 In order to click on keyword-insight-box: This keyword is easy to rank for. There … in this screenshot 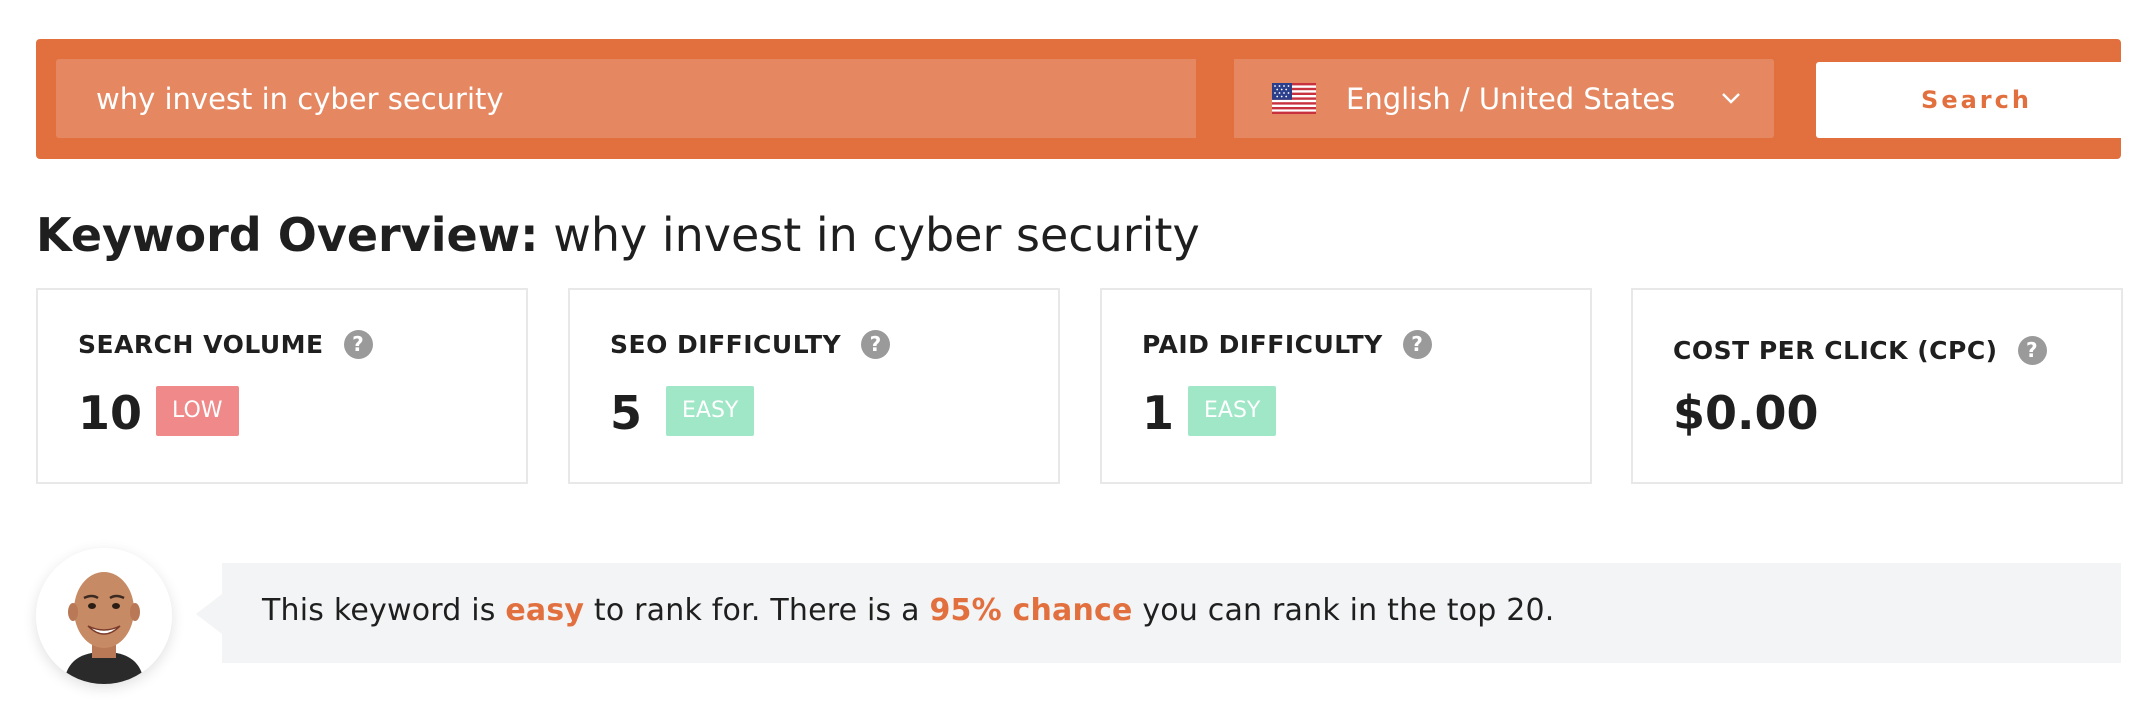, I will do `click(1171, 613)`.